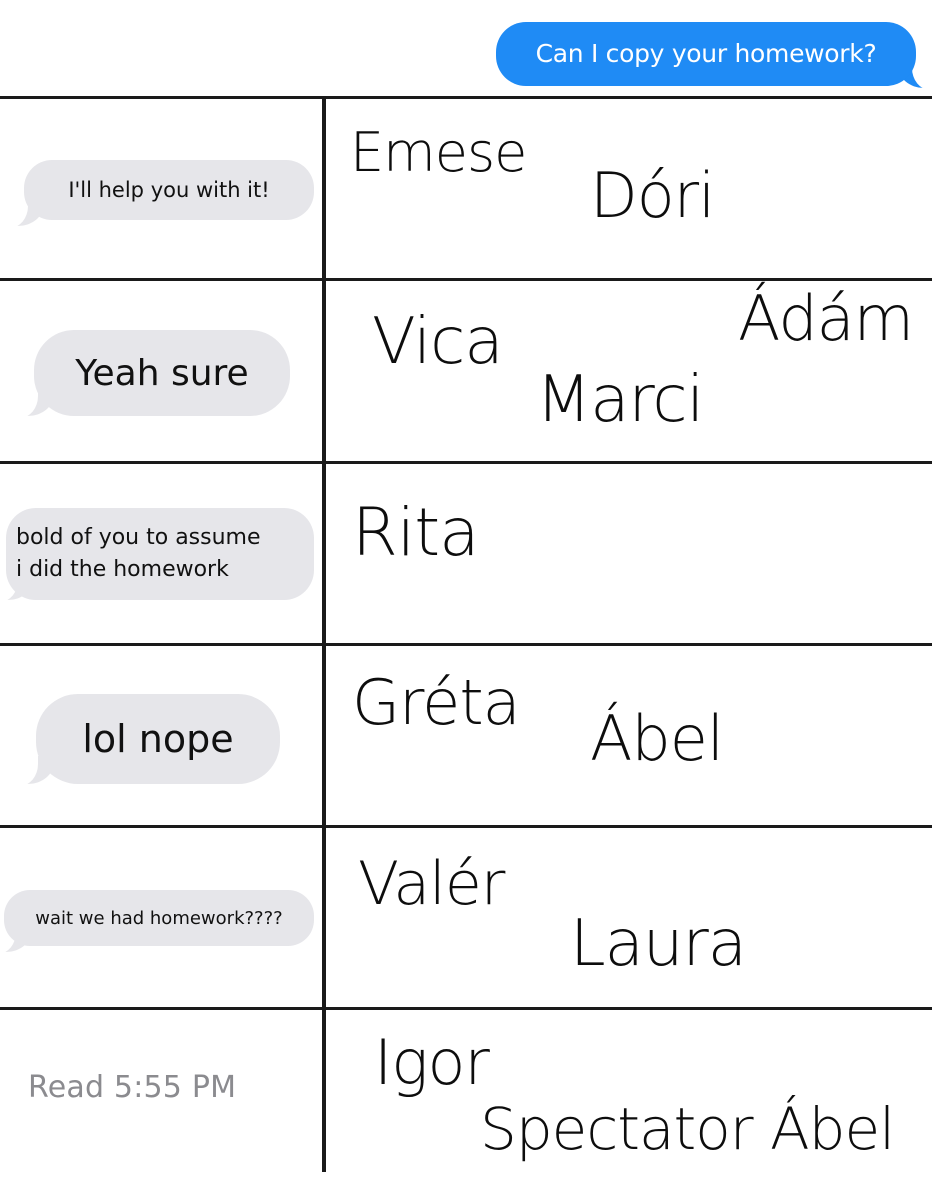 Image resolution: width=945 pixels, height=1181 pixels. What do you see at coordinates (436, 702) in the screenshot?
I see `name-greta: Gréta` at bounding box center [436, 702].